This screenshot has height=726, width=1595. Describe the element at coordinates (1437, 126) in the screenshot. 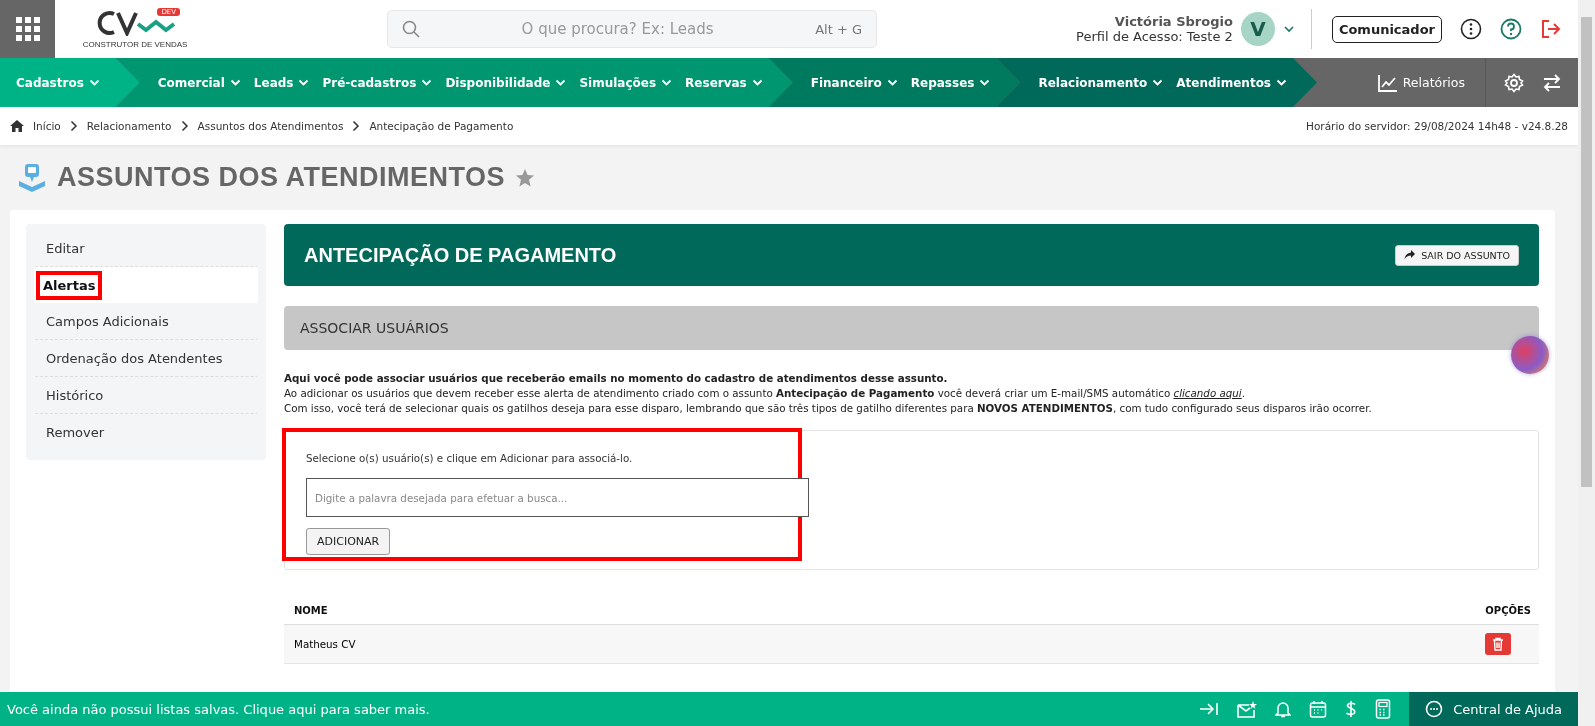

I see `server-time: Horário do servidor: 29/08/2024 14h48 - v24.8.28` at that location.